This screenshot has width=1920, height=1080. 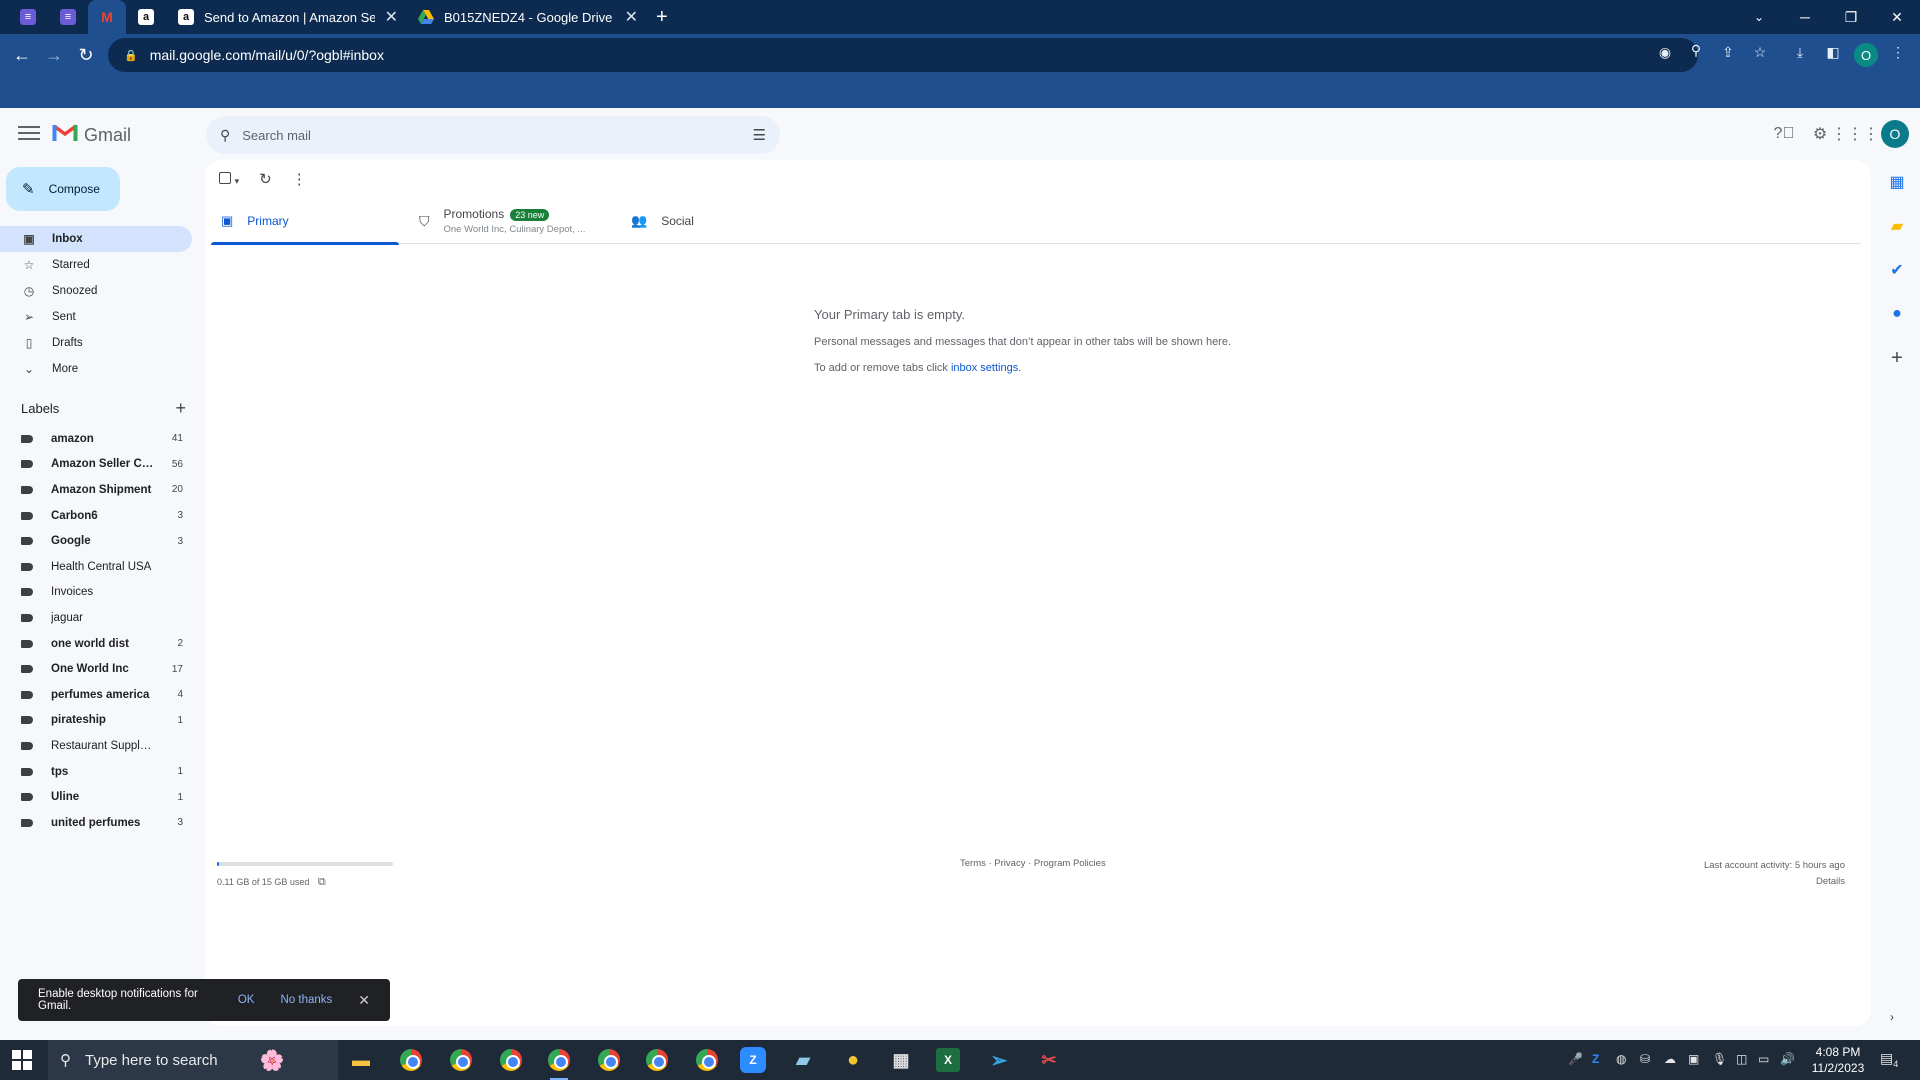 What do you see at coordinates (1033, 863) in the screenshot?
I see `footer-links: Terms · Privacy · Program Policies` at bounding box center [1033, 863].